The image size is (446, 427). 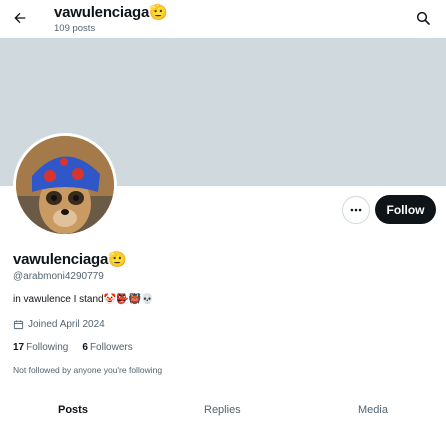 I want to click on handle: @arabmoni4290779, so click(x=58, y=276).